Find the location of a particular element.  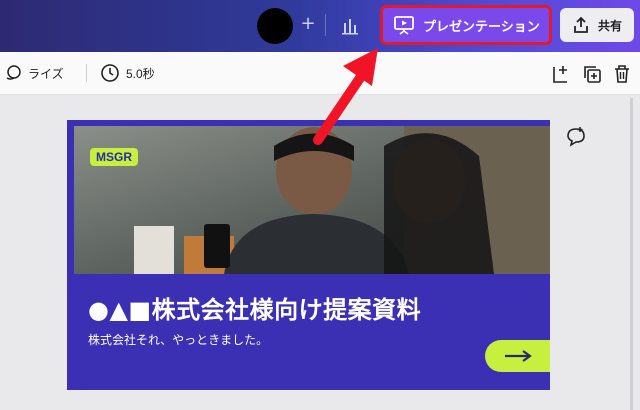

clock-icon is located at coordinates (110, 73).